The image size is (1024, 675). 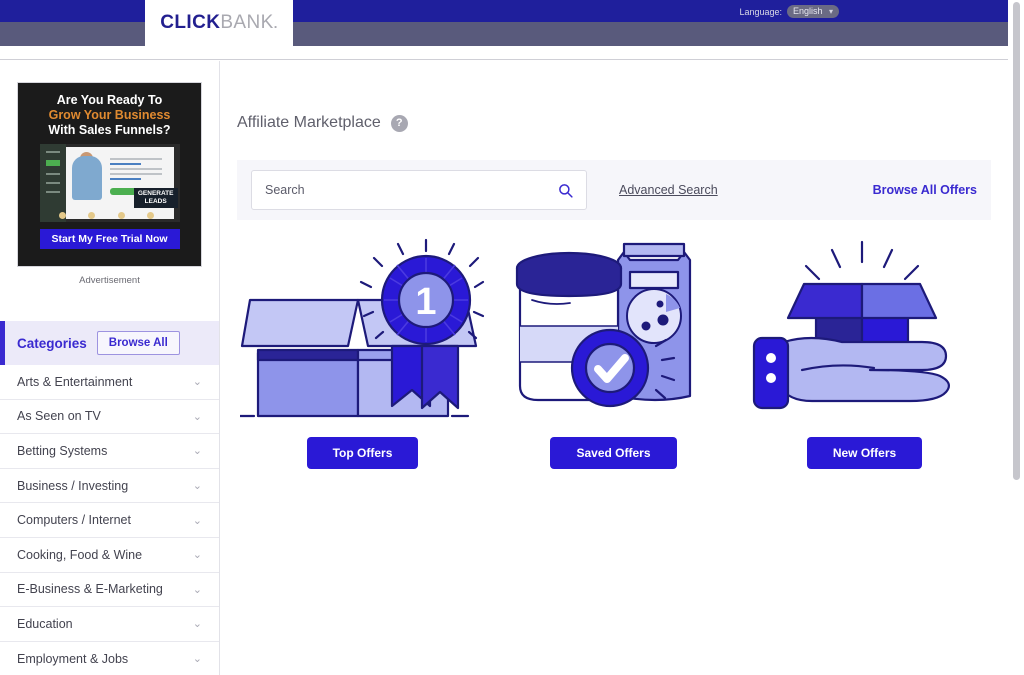 I want to click on new-offers-illustration, so click(x=865, y=330).